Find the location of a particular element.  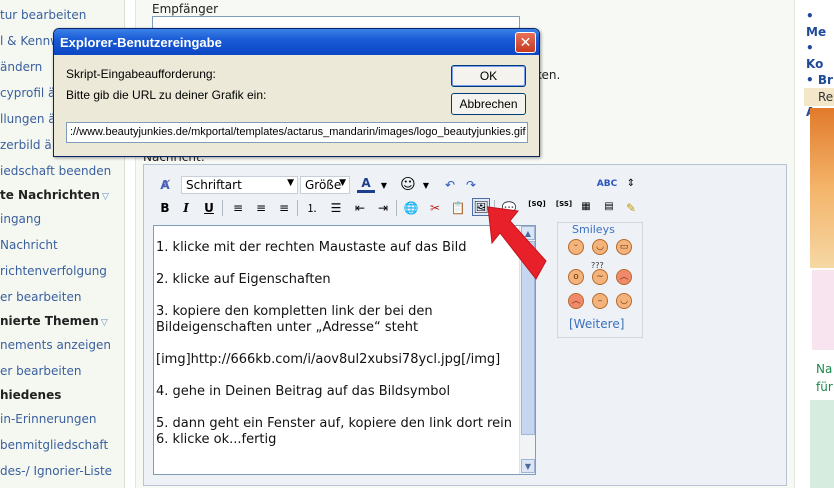

unordered-list-icon: ☰ is located at coordinates (336, 208).